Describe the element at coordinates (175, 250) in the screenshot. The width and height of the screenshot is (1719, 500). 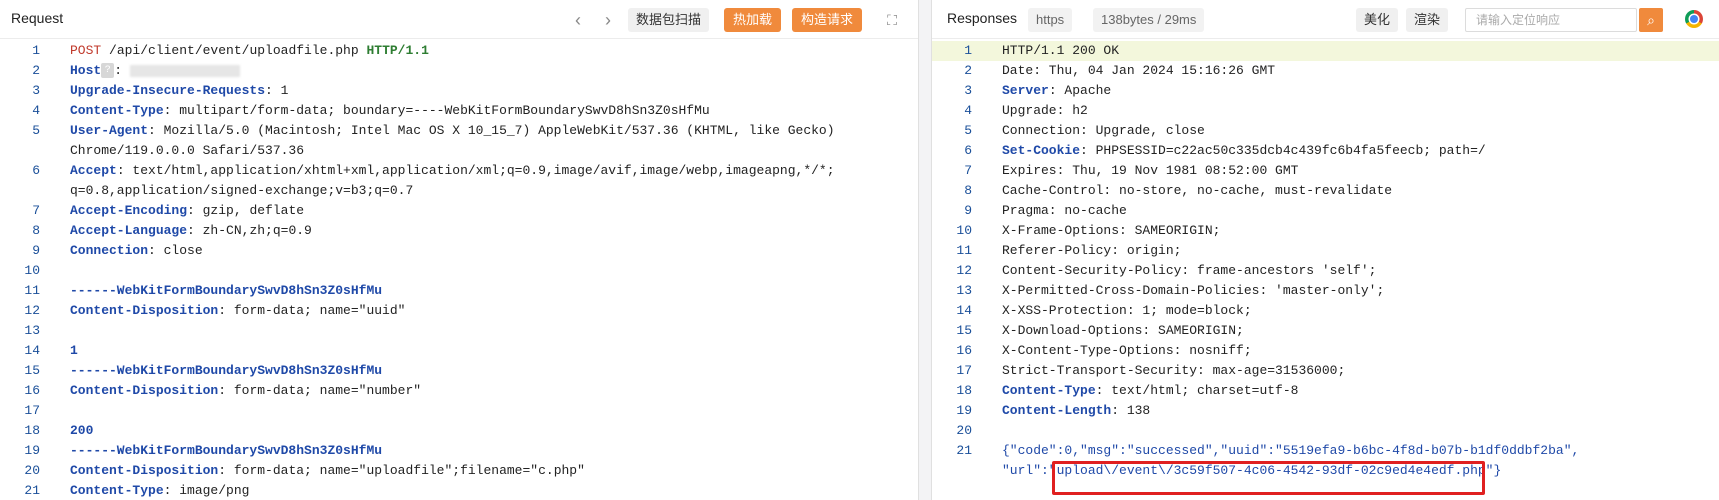
I see `code-token: : close` at that location.